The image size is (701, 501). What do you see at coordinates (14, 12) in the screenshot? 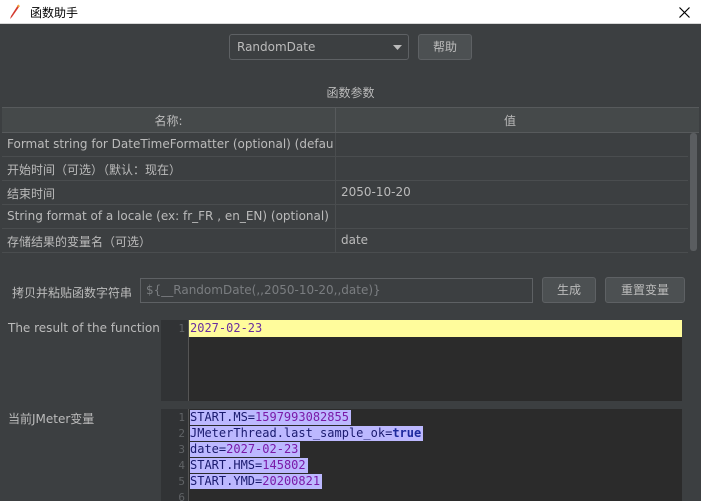
I see `feather-icon` at bounding box center [14, 12].